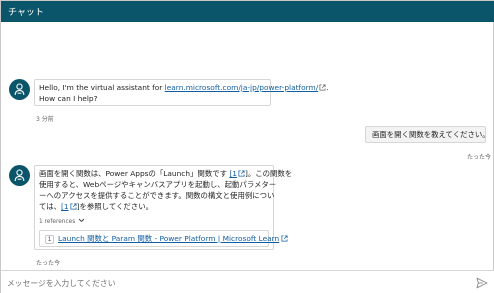  What do you see at coordinates (247, 11) in the screenshot?
I see `chat-header: チャット` at bounding box center [247, 11].